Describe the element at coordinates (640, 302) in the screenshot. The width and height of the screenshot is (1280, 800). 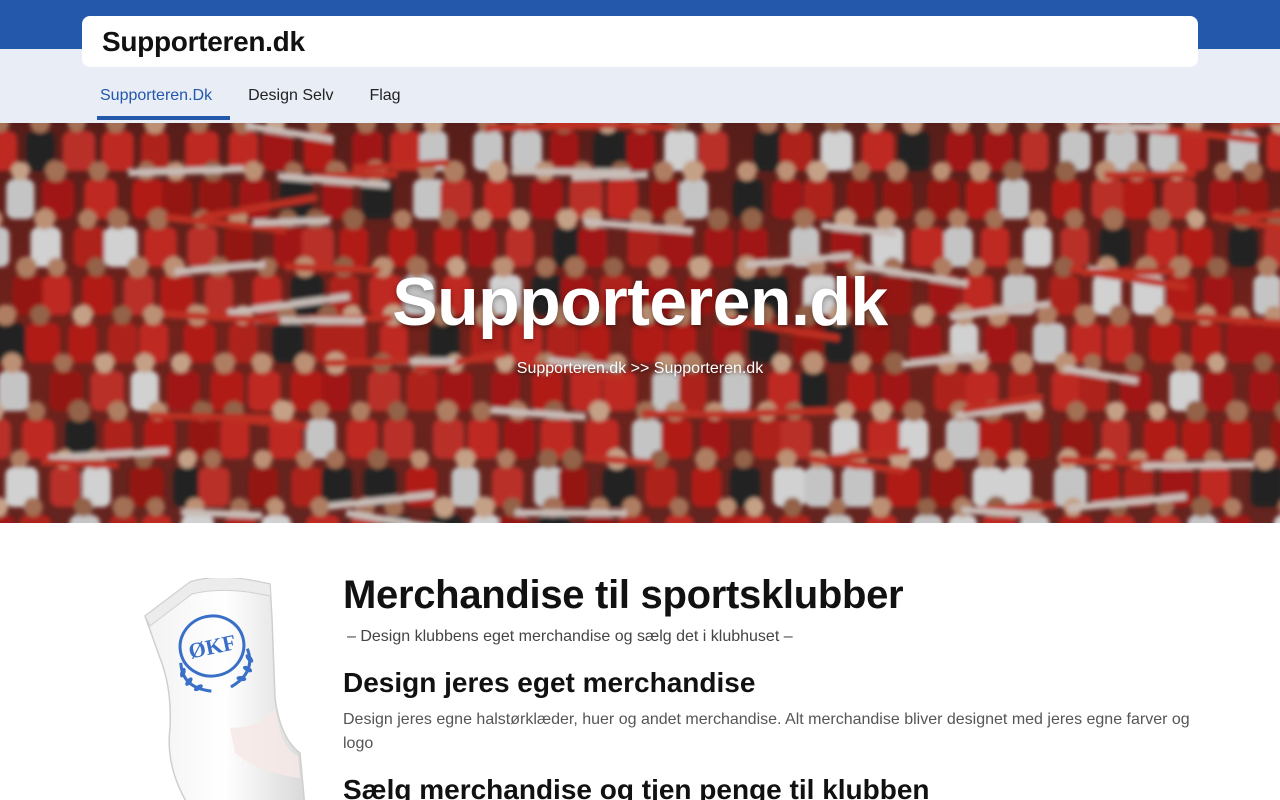
I see `hero-title: Supporteren.dk` at that location.